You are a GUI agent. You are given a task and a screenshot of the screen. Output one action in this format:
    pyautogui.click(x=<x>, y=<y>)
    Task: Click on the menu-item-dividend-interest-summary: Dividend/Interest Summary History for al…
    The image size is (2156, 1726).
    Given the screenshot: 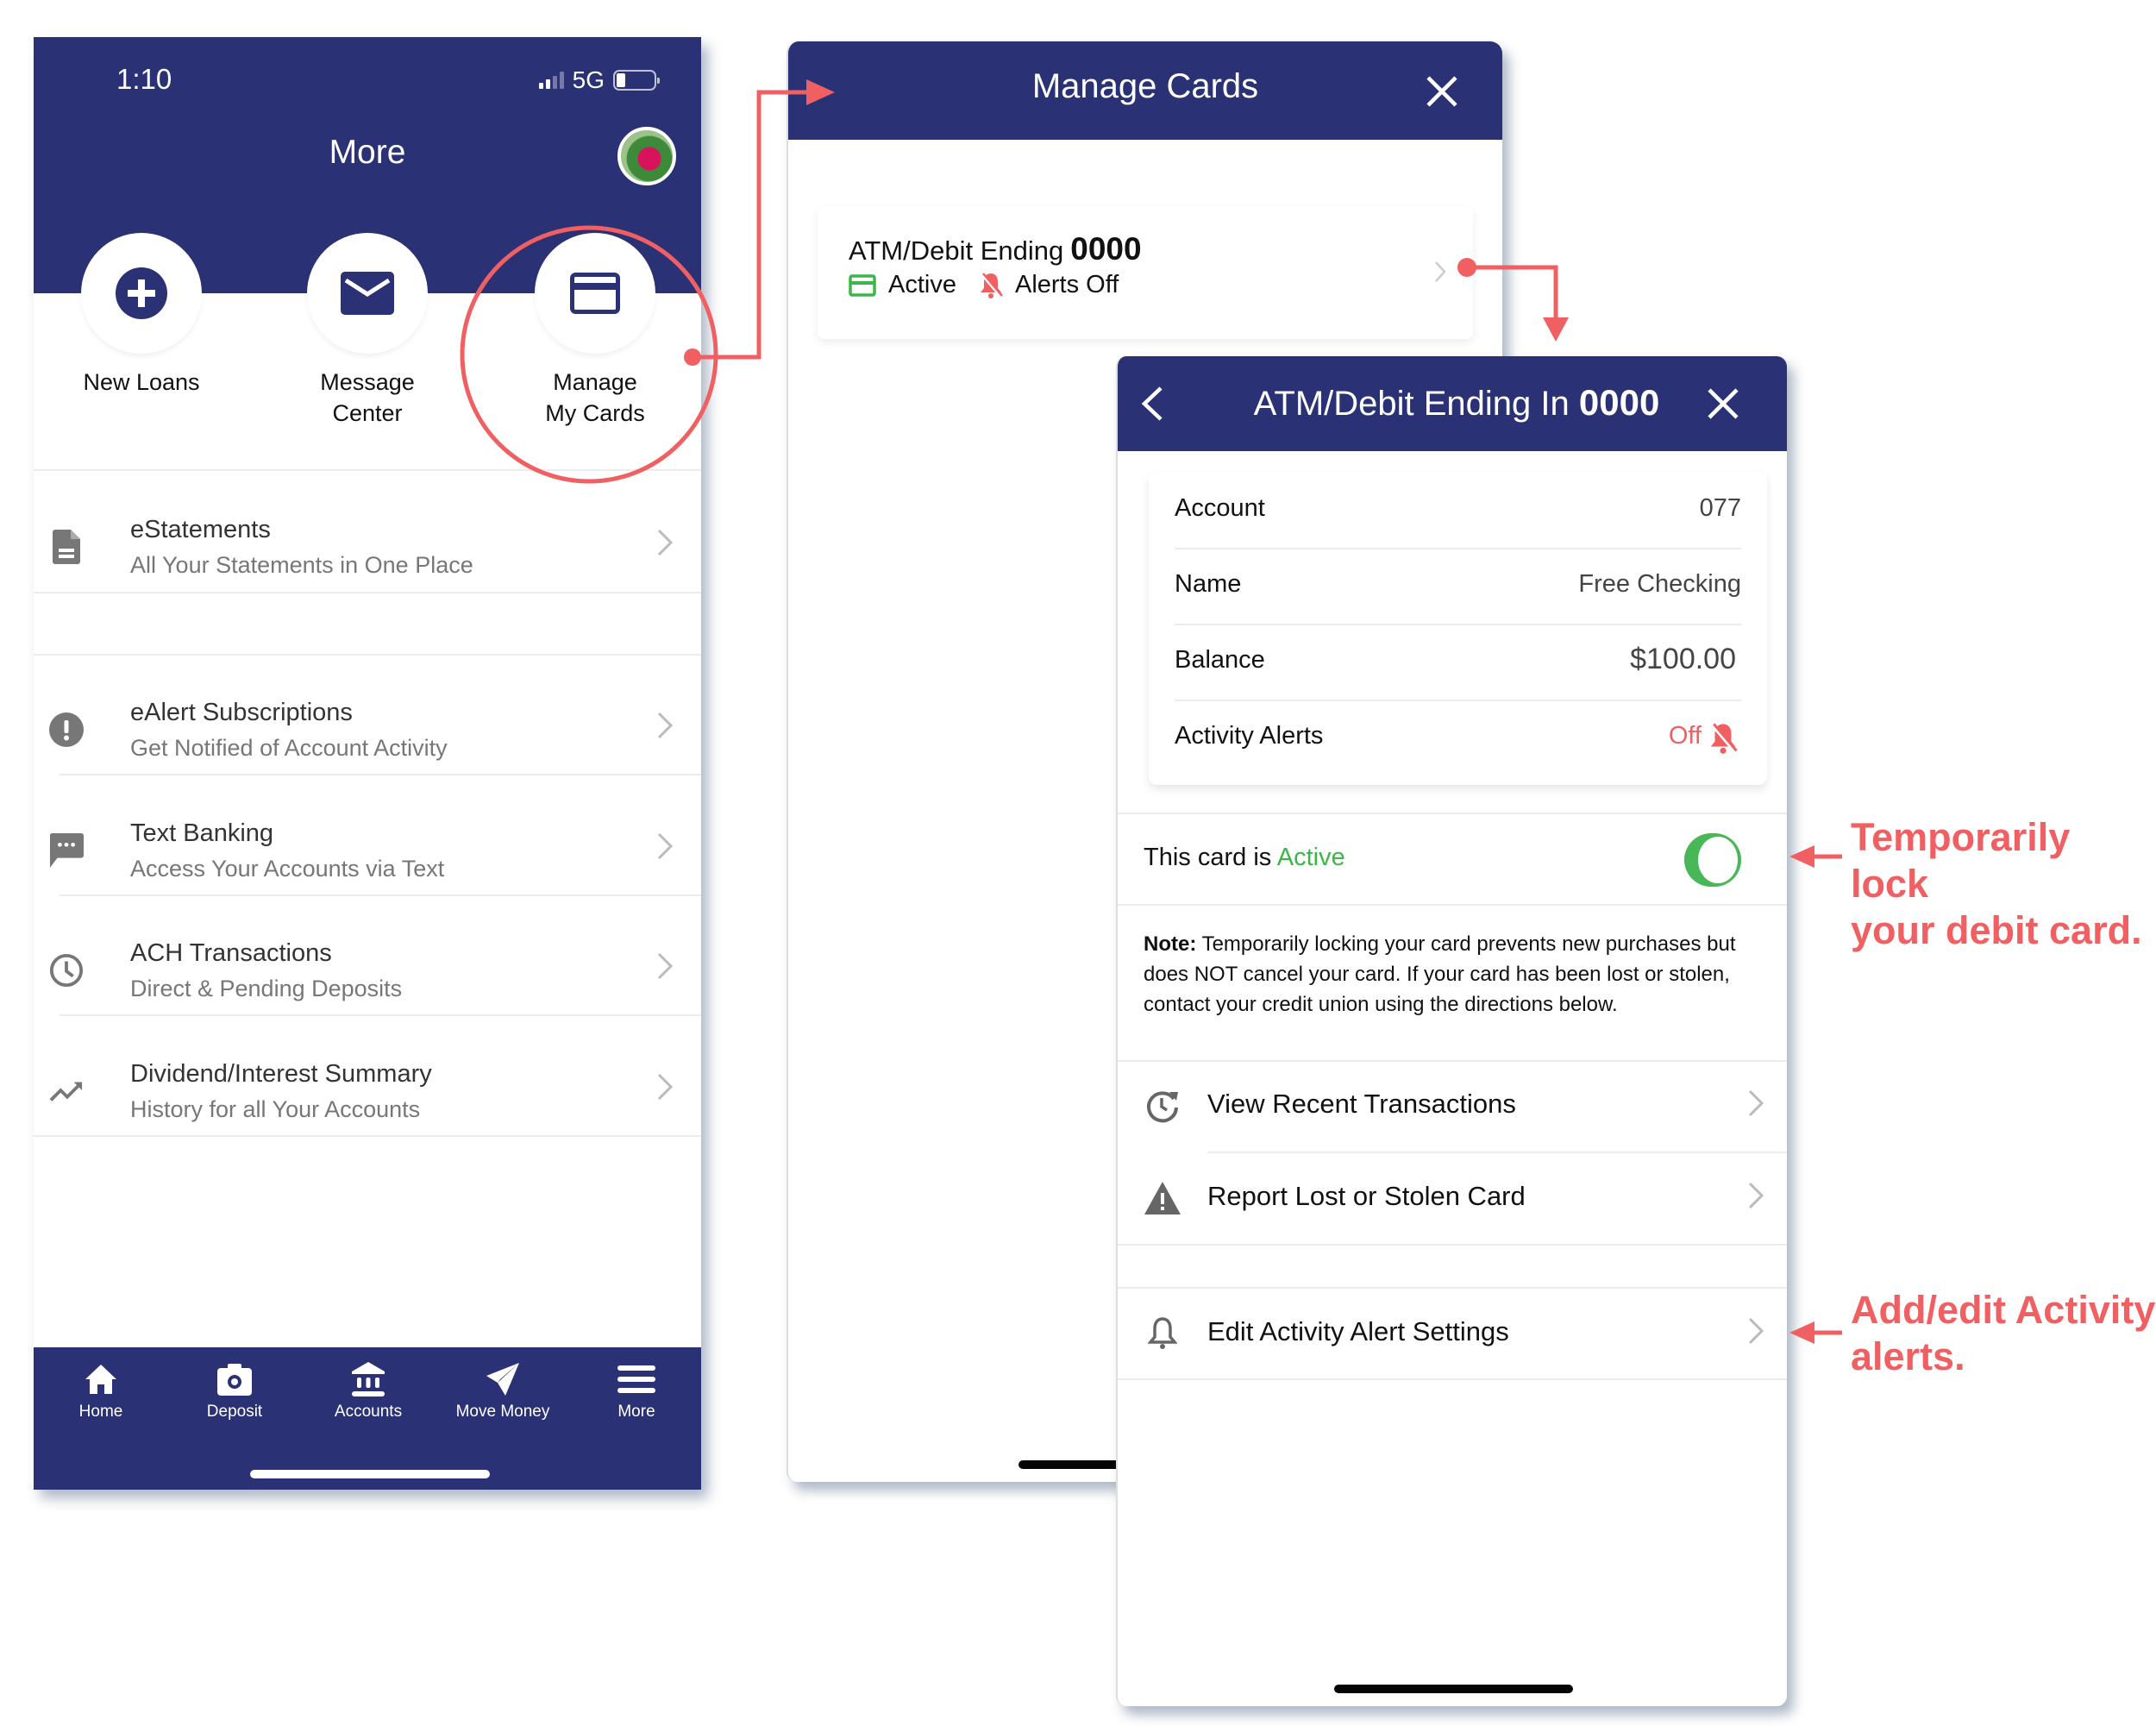 What is the action you would take?
    pyautogui.click(x=367, y=1098)
    